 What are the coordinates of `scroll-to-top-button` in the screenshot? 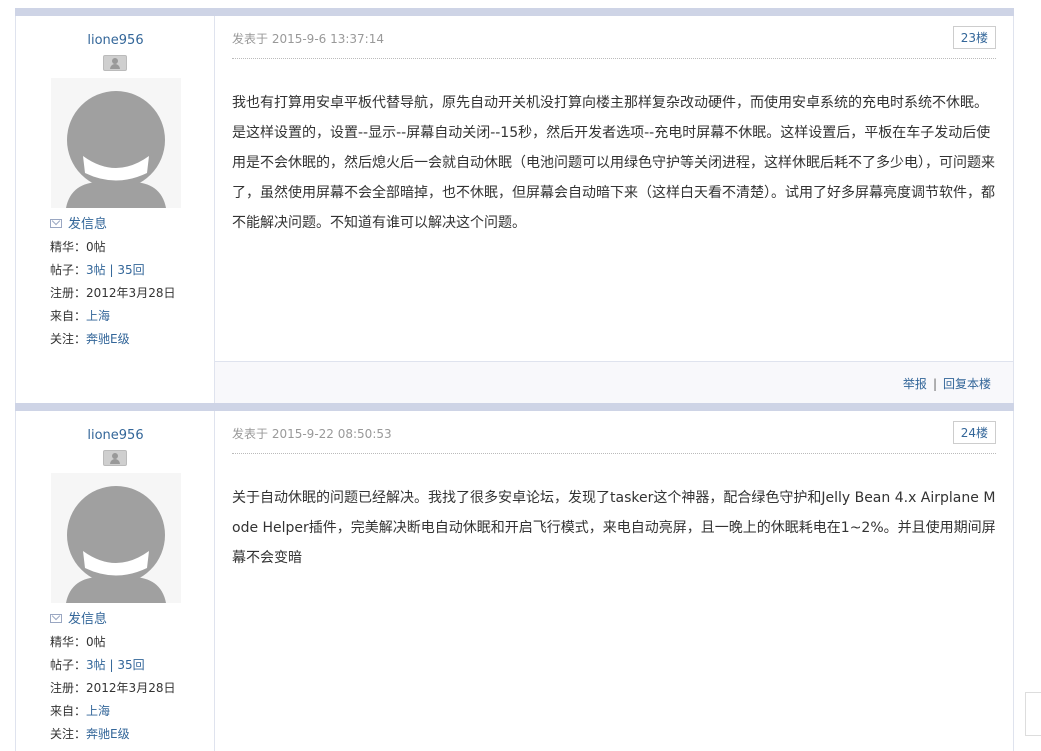 It's located at (1033, 714).